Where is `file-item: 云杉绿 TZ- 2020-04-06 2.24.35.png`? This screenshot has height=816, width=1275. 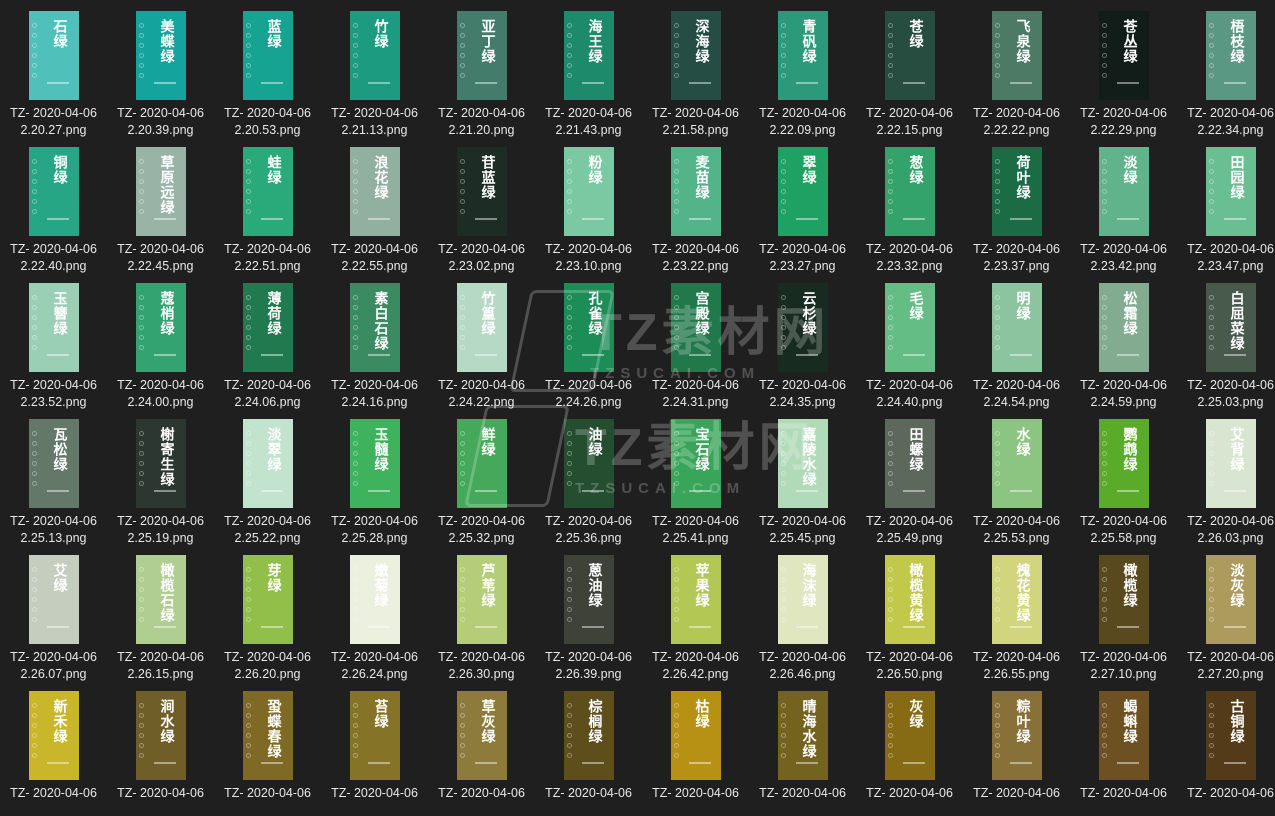
file-item: 云杉绿 TZ- 2020-04-06 2.24.35.png is located at coordinates (802, 340).